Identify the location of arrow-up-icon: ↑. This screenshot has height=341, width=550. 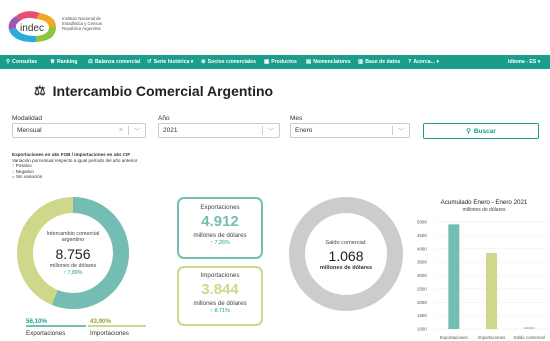
(13, 166).